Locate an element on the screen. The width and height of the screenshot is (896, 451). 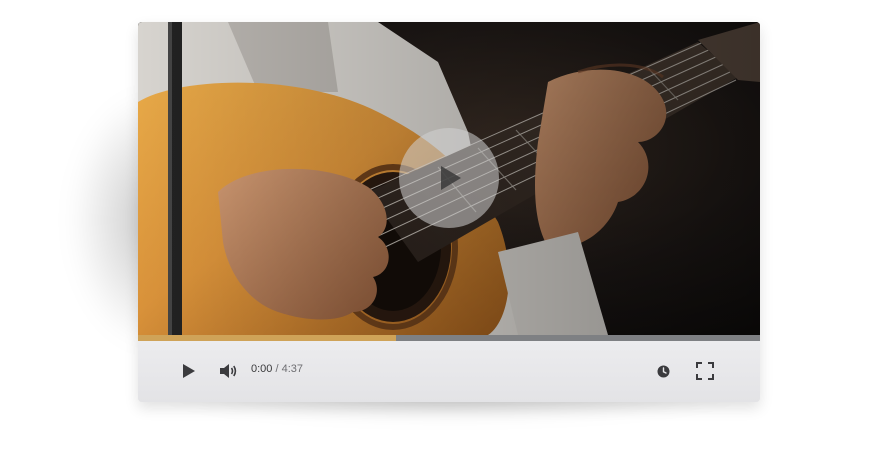
big-play-button is located at coordinates (449, 178).